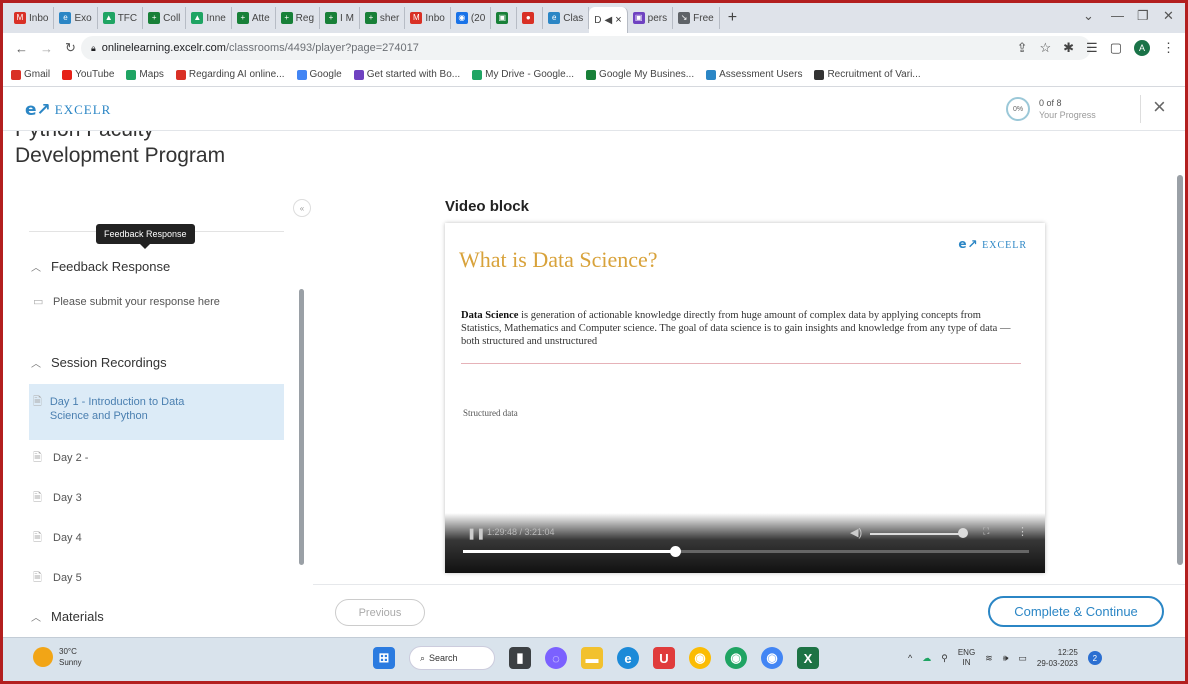  I want to click on clock: 12:25 29-03-2023, so click(1057, 658).